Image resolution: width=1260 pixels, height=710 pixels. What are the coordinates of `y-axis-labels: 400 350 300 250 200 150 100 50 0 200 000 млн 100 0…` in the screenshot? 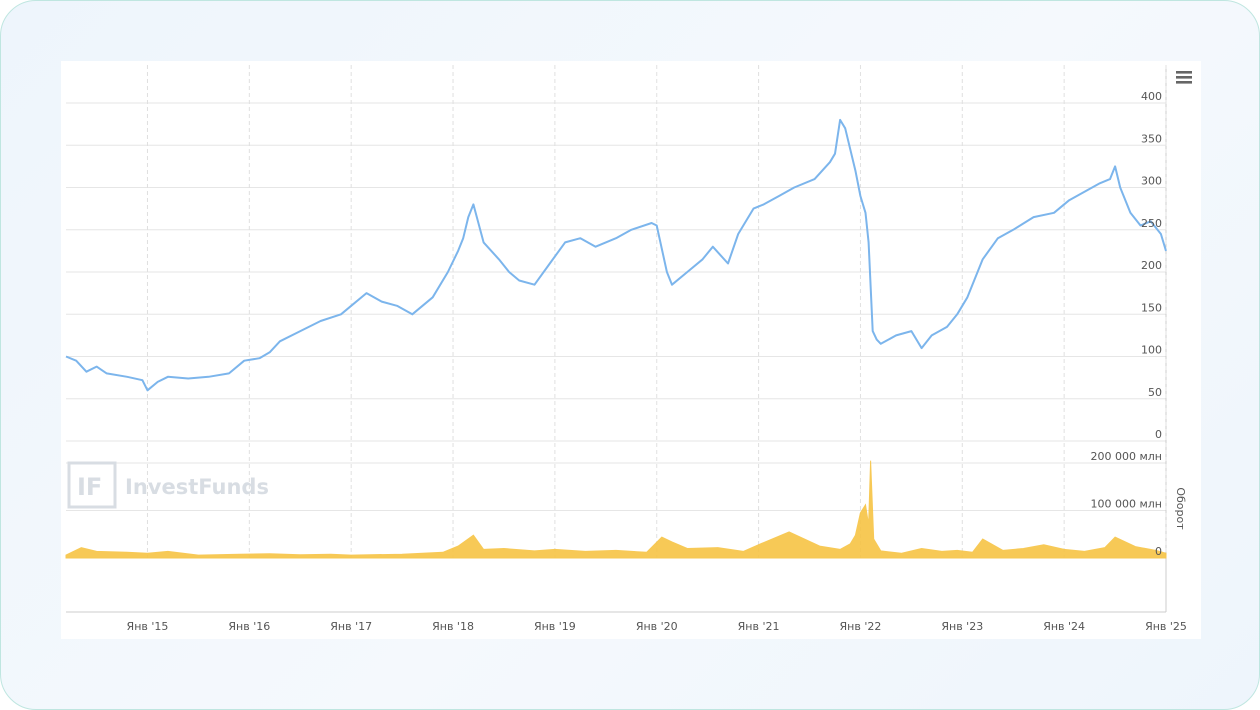 It's located at (1126, 324).